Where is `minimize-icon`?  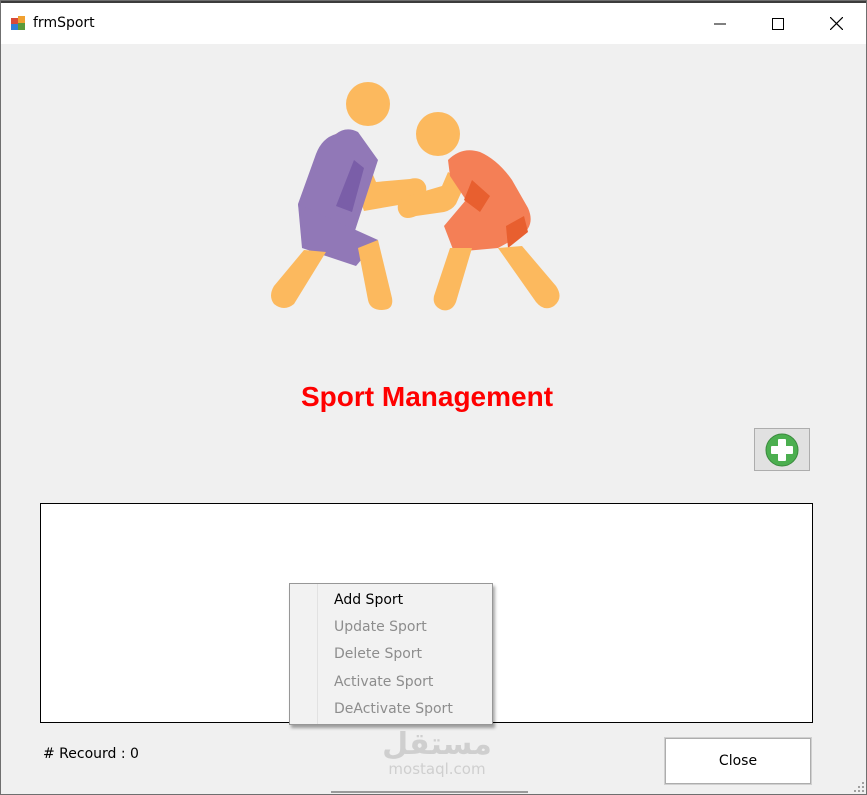
minimize-icon is located at coordinates (720, 23).